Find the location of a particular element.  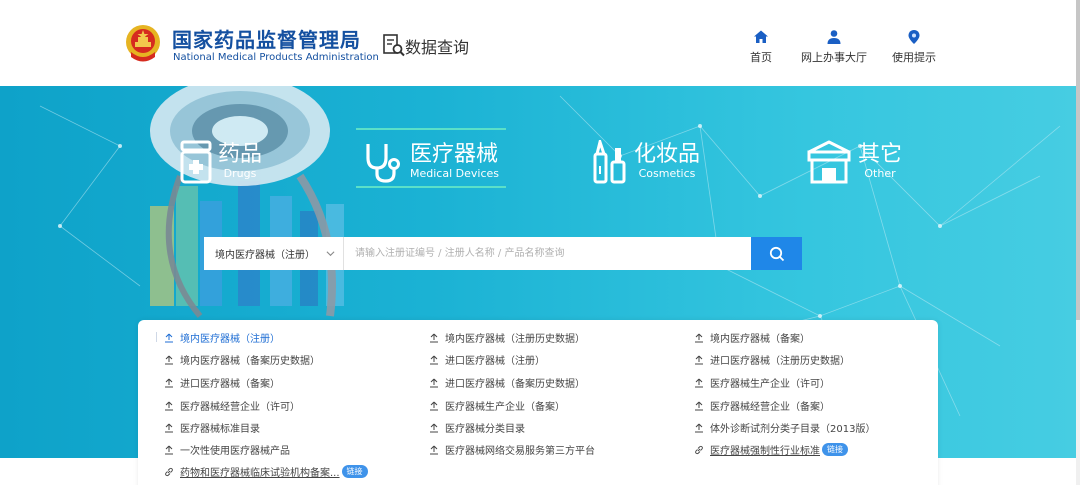

category-medical-devices: 医疗器械 Medical Devices is located at coordinates (430, 162).